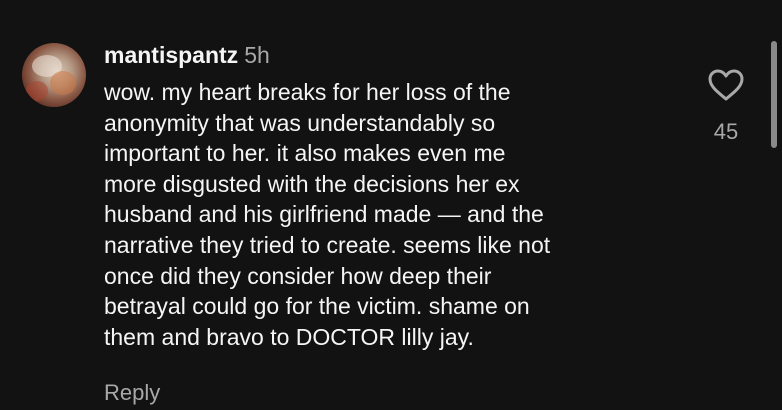  I want to click on timestamp: 5h, so click(257, 55).